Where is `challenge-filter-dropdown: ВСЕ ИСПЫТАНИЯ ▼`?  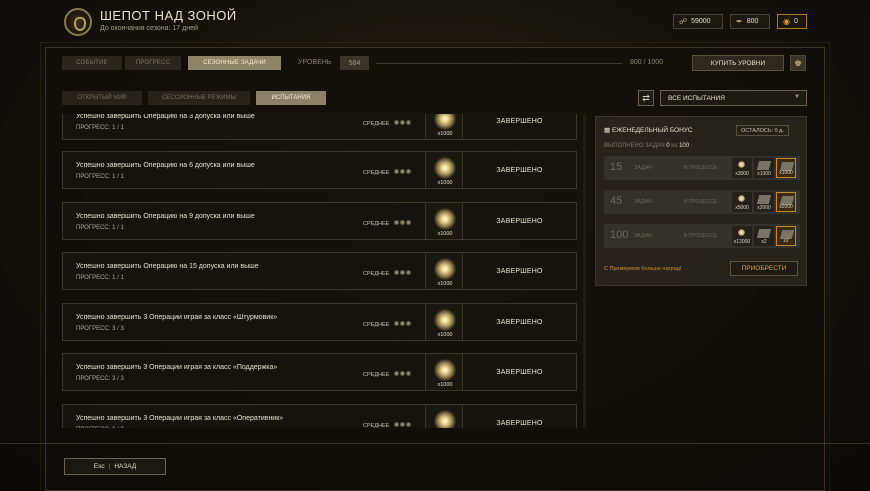
challenge-filter-dropdown: ВСЕ ИСПЫТАНИЯ ▼ is located at coordinates (733, 98).